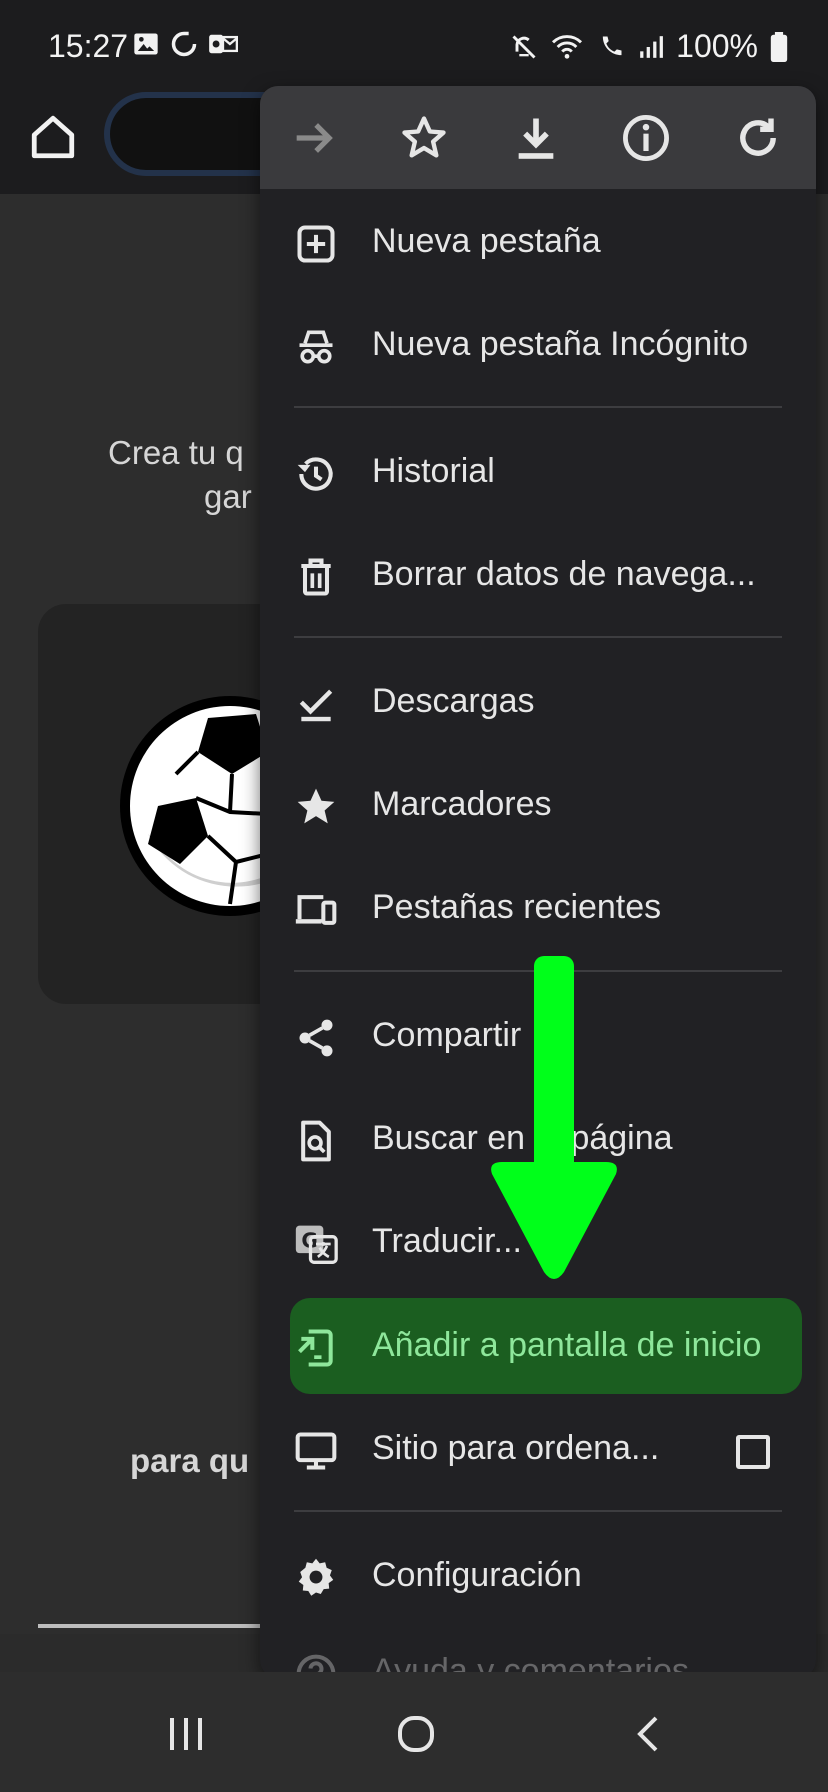 The width and height of the screenshot is (828, 1792). What do you see at coordinates (538, 472) in the screenshot?
I see `menu-item-history: Historial` at bounding box center [538, 472].